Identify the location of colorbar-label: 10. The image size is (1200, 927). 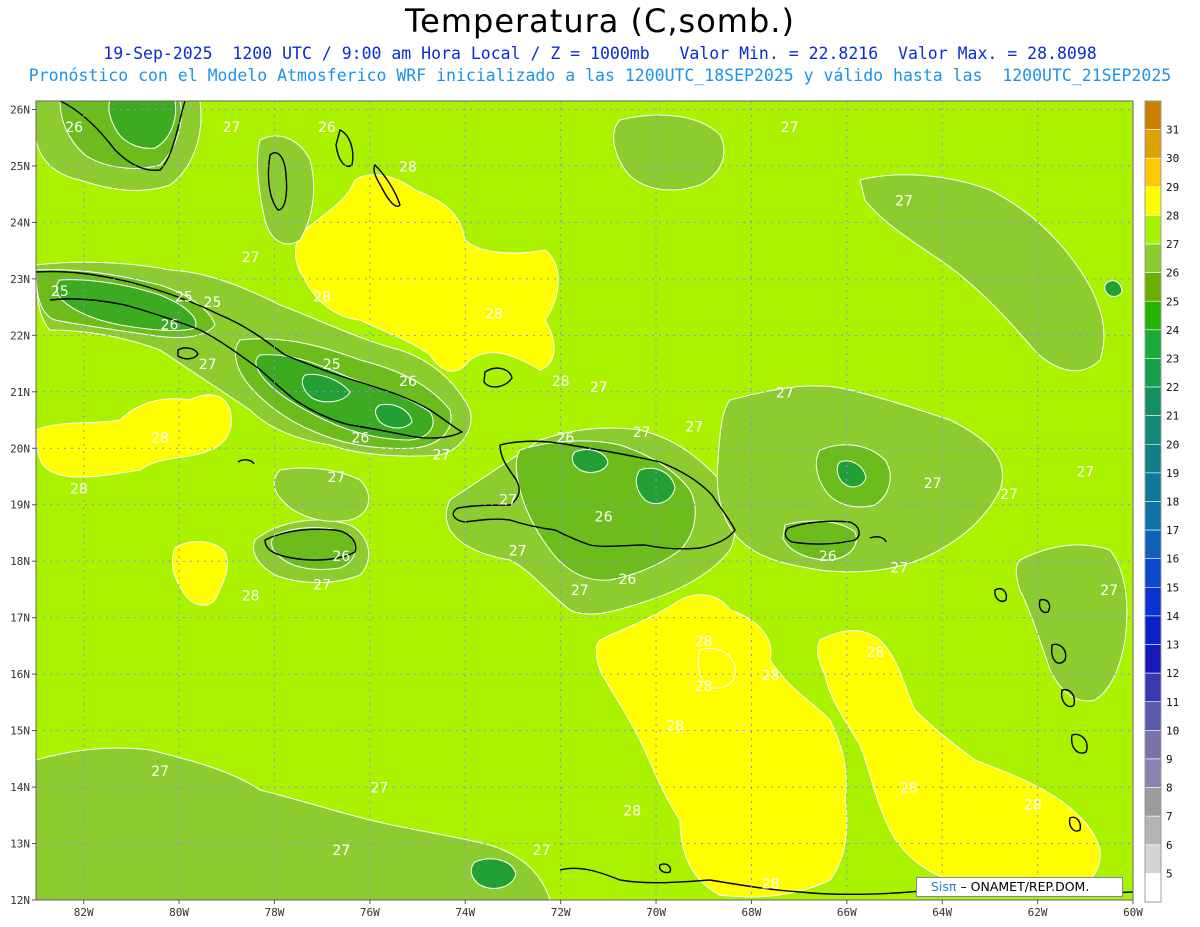
(1172, 730).